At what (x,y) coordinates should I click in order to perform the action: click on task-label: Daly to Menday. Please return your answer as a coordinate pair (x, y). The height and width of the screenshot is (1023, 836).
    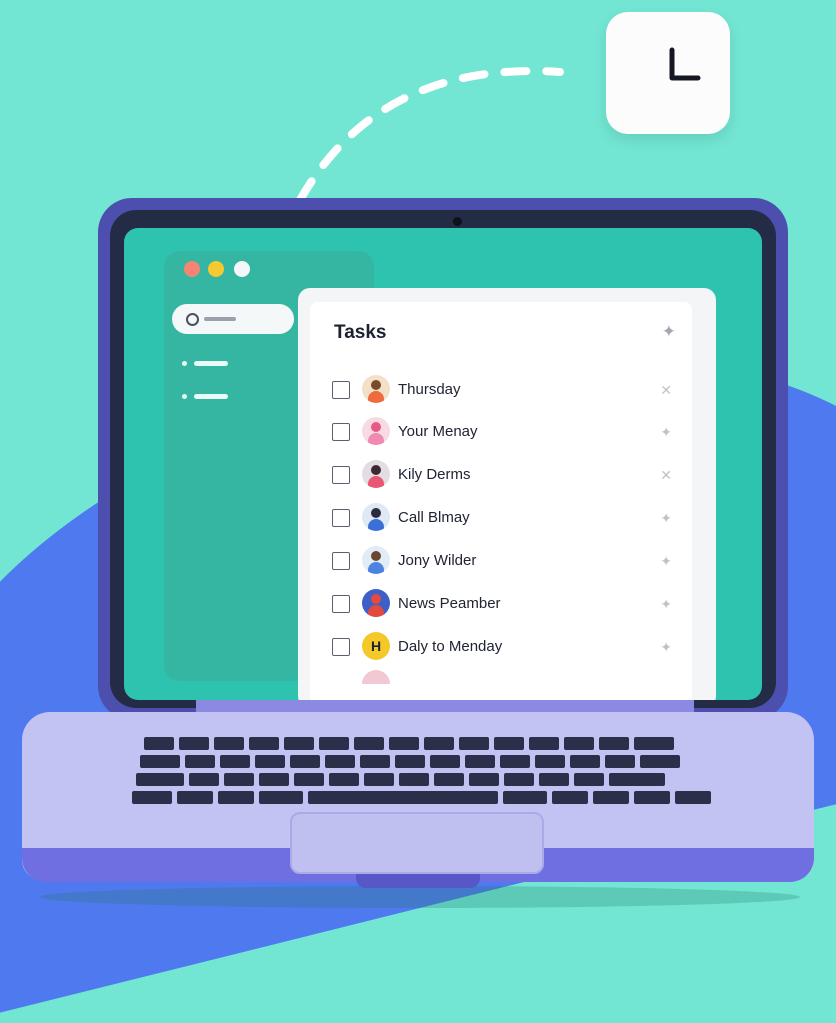
    Looking at the image, I should click on (450, 646).